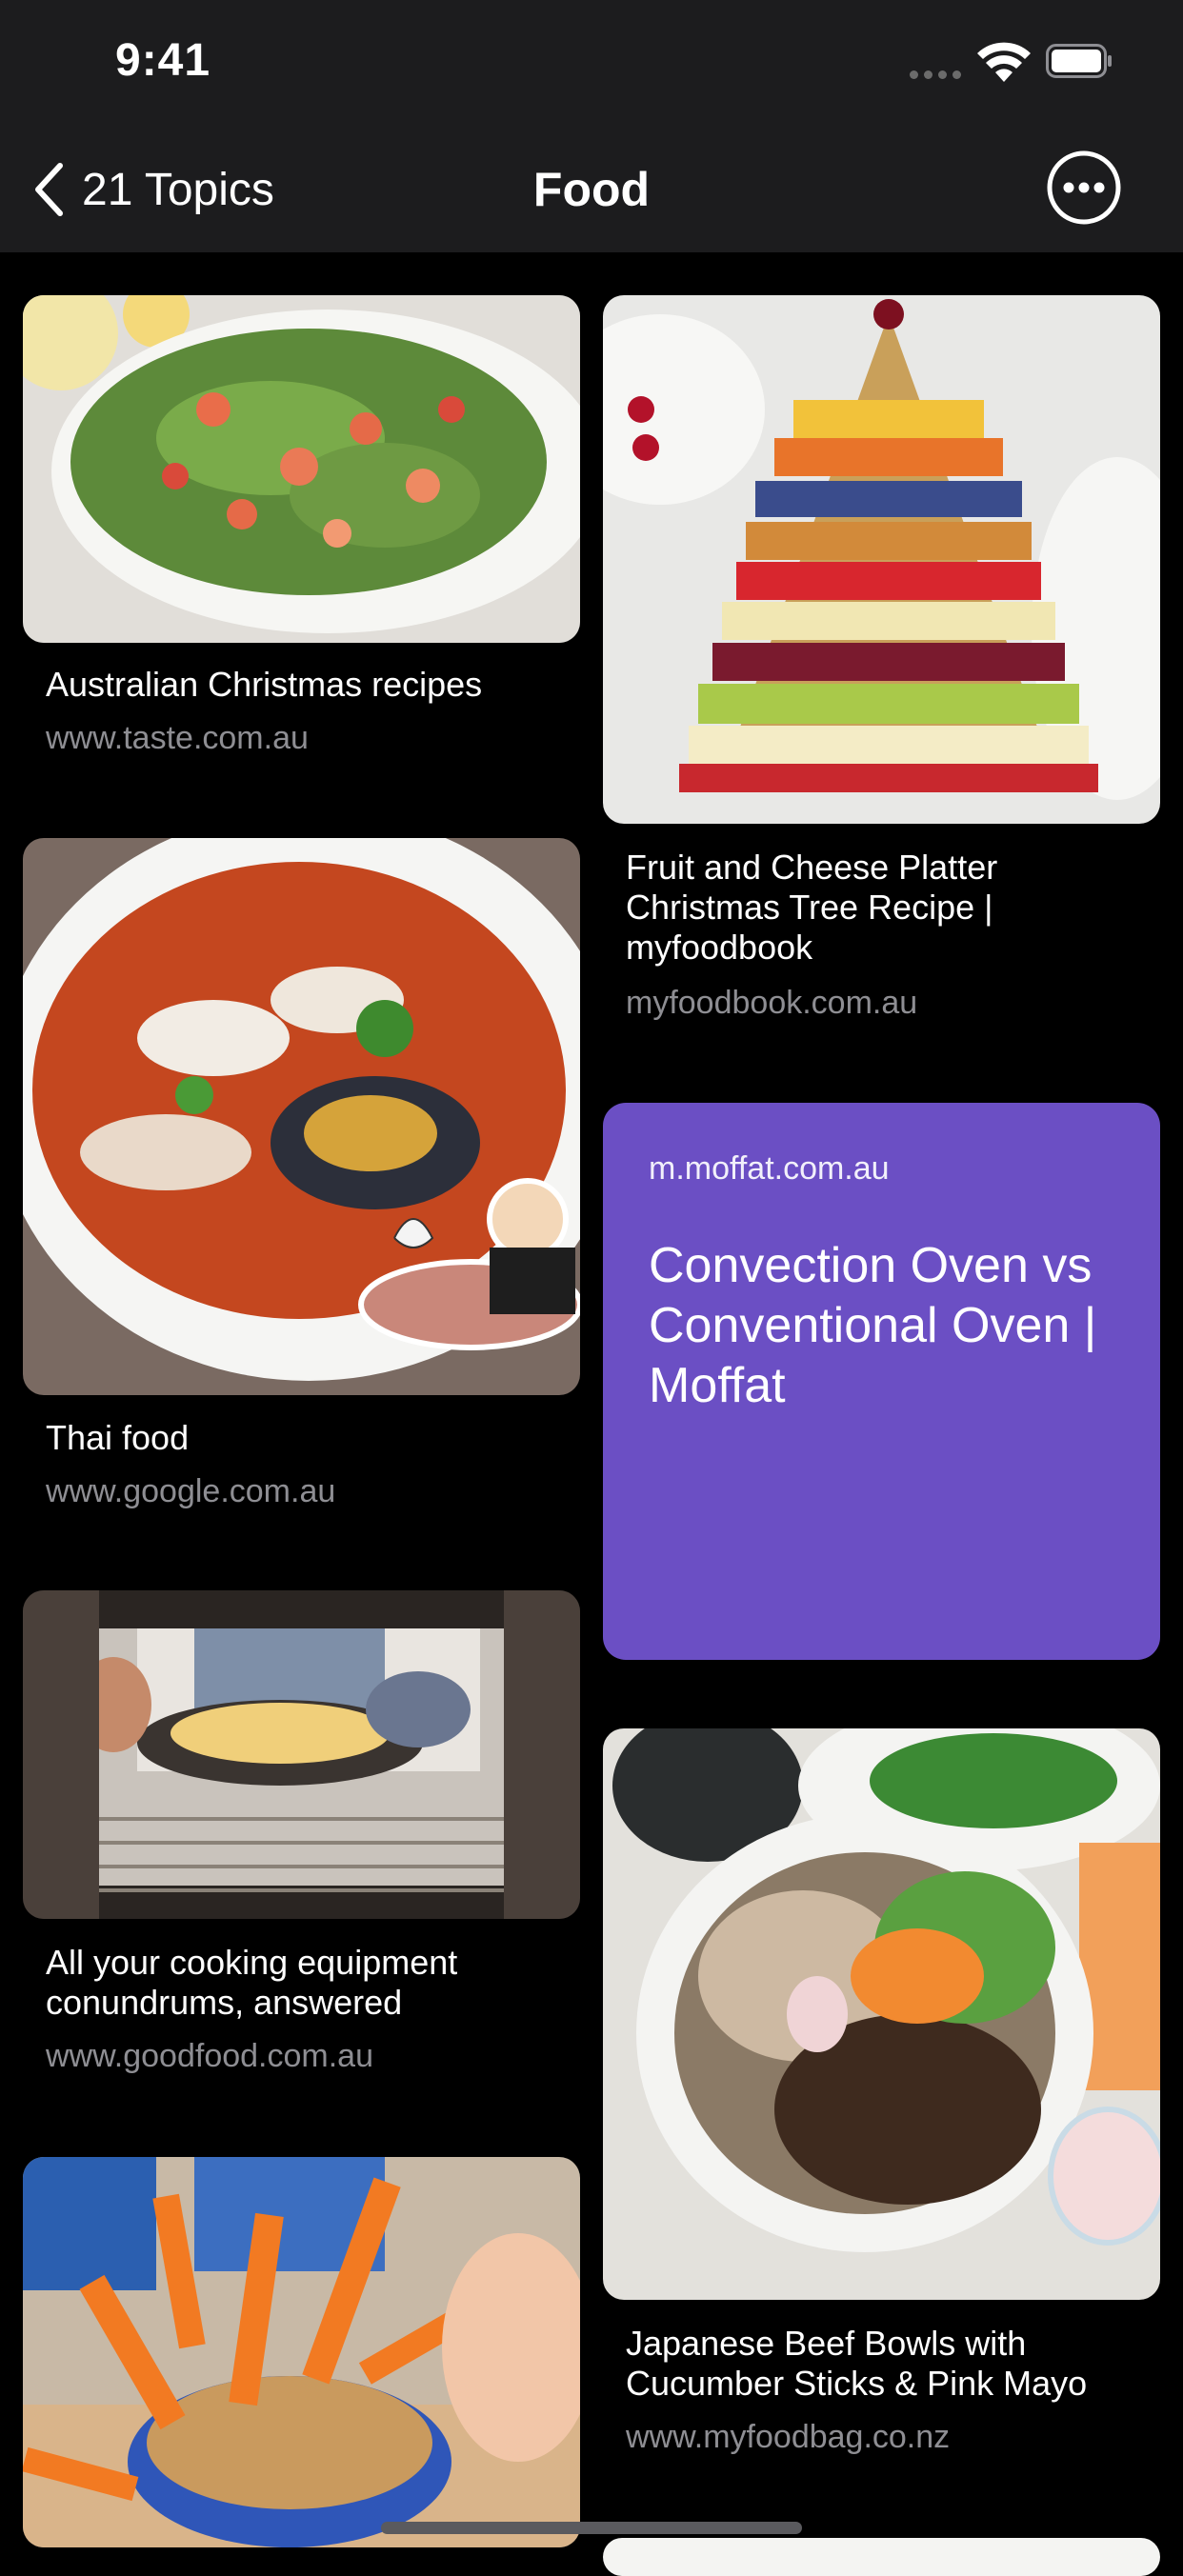  I want to click on card-image-oven, so click(302, 1754).